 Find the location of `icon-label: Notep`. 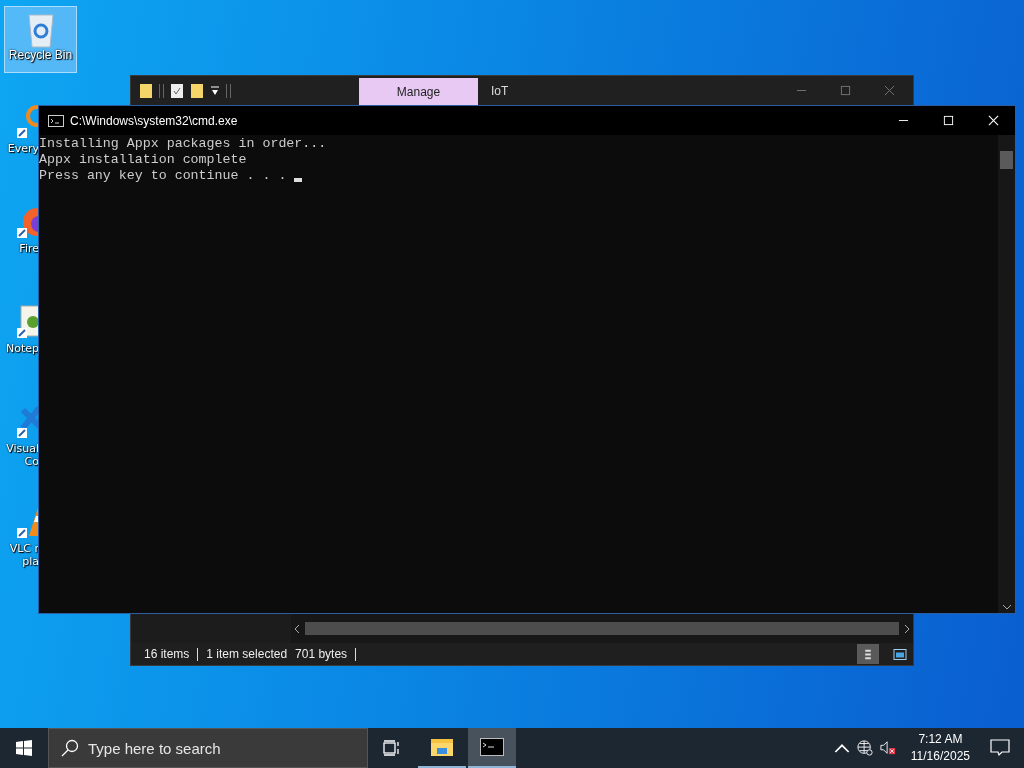

icon-label: Notep is located at coordinates (22, 348).